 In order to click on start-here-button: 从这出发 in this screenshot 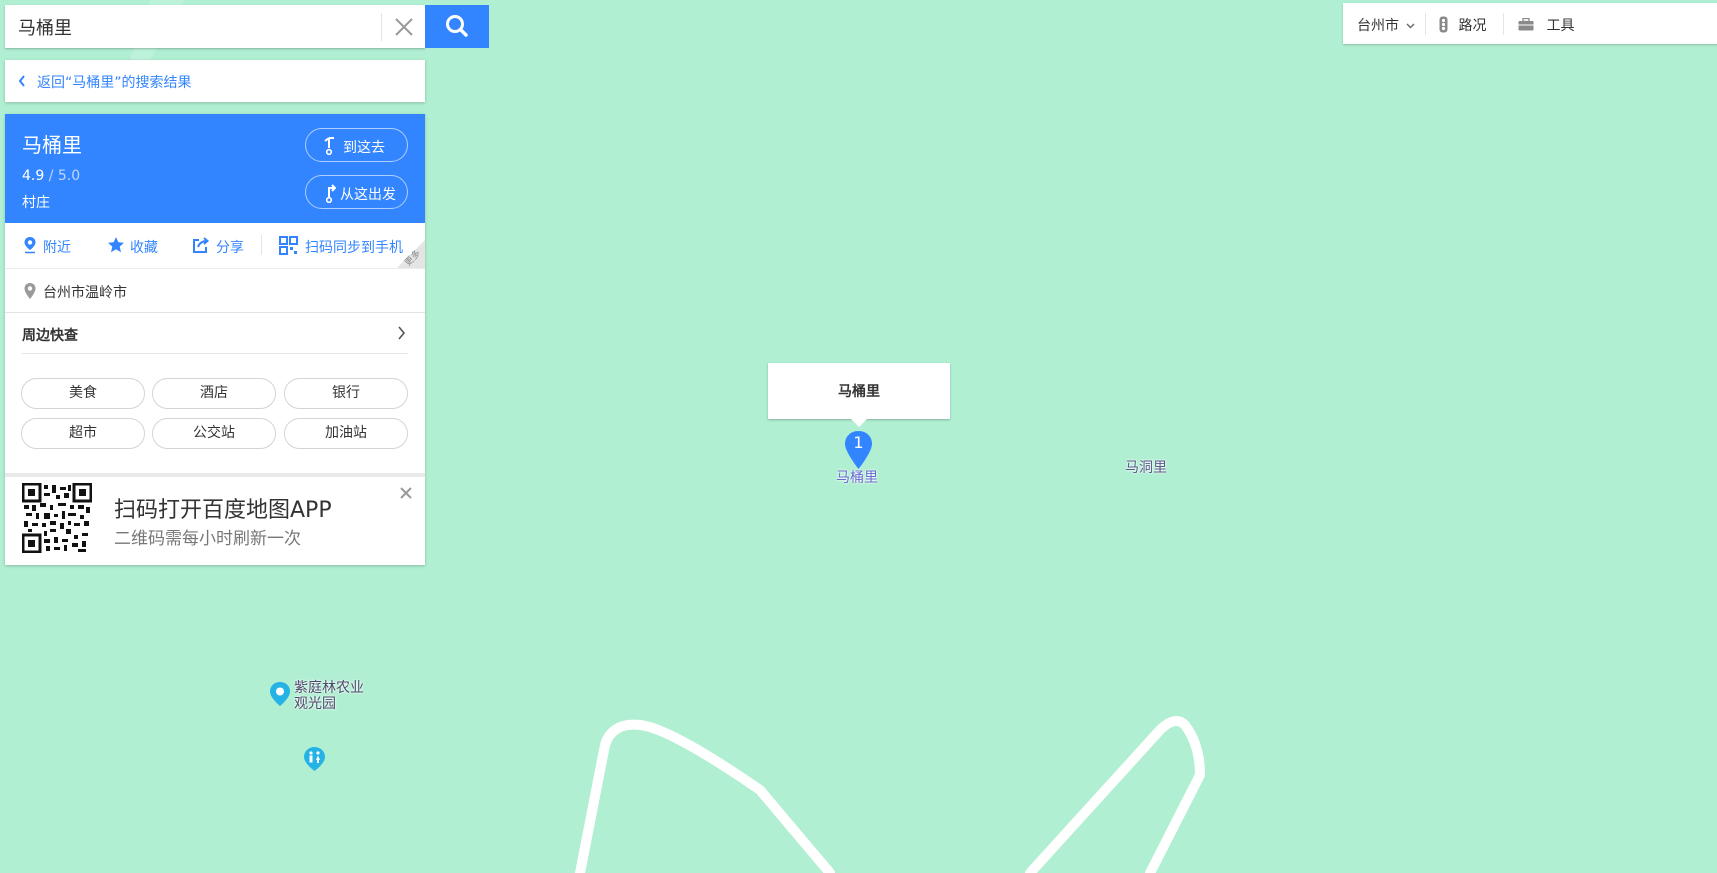, I will do `click(356, 192)`.